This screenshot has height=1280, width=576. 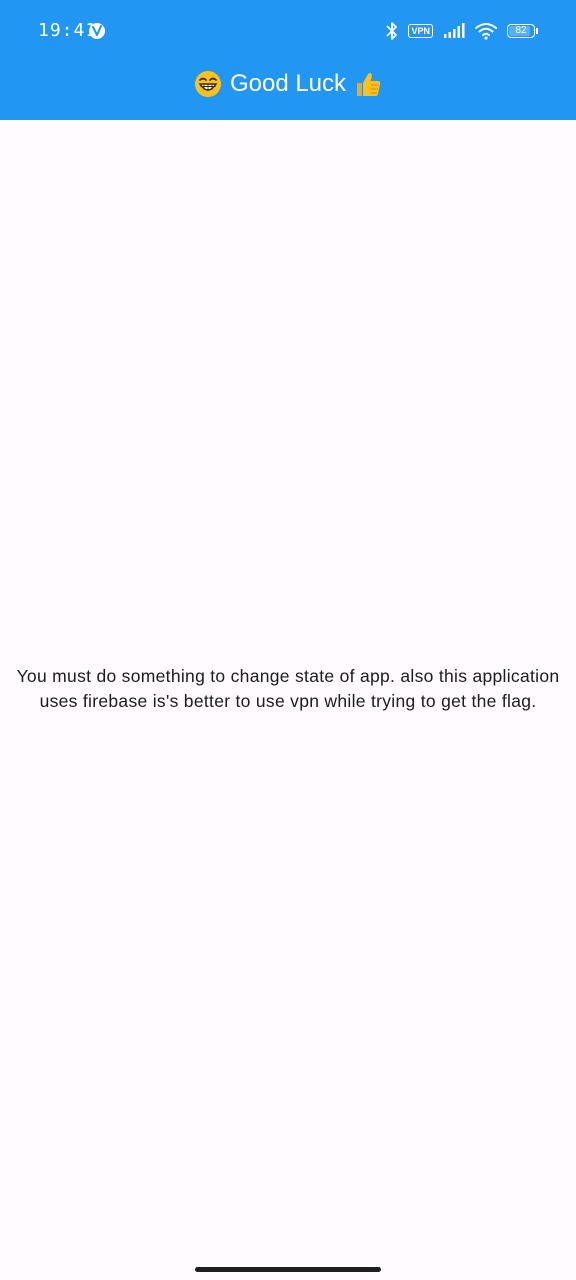 I want to click on app-bar: 19:41 VPN 82 Good Luck, so click(x=288, y=60).